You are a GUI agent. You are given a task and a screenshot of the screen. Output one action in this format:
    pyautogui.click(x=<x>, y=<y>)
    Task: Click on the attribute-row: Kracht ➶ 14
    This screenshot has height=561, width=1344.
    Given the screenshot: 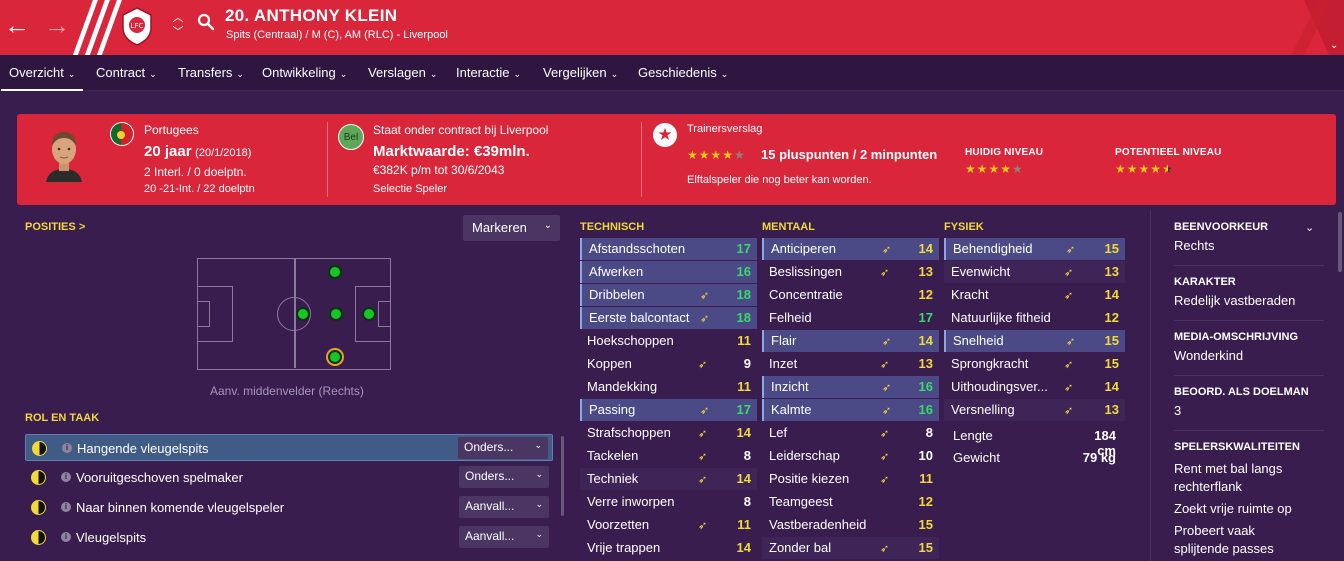 What is the action you would take?
    pyautogui.click(x=1034, y=295)
    